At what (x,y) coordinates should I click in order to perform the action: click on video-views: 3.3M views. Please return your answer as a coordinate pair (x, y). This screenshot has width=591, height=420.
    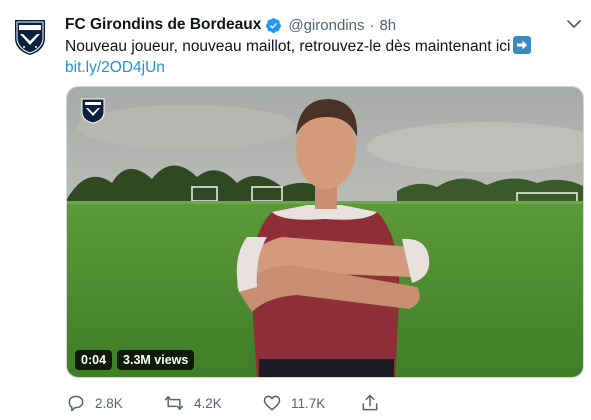
    Looking at the image, I should click on (156, 360).